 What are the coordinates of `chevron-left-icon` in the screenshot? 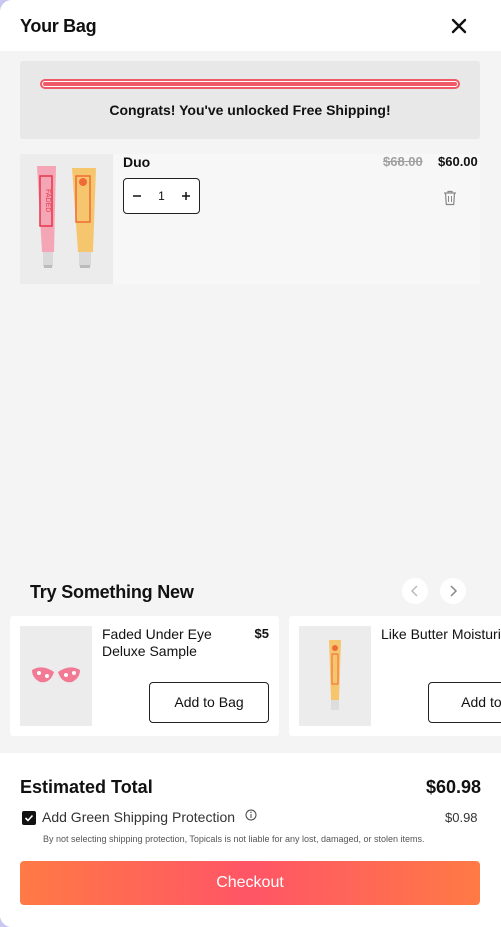 It's located at (414, 591).